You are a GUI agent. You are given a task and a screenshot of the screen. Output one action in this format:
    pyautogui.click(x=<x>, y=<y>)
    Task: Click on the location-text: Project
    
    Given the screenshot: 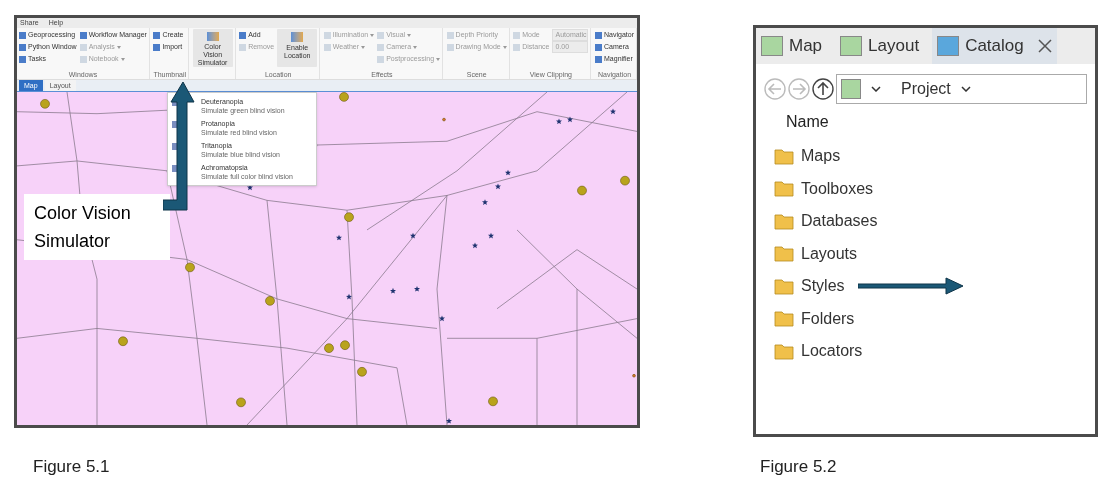 What is the action you would take?
    pyautogui.click(x=926, y=89)
    